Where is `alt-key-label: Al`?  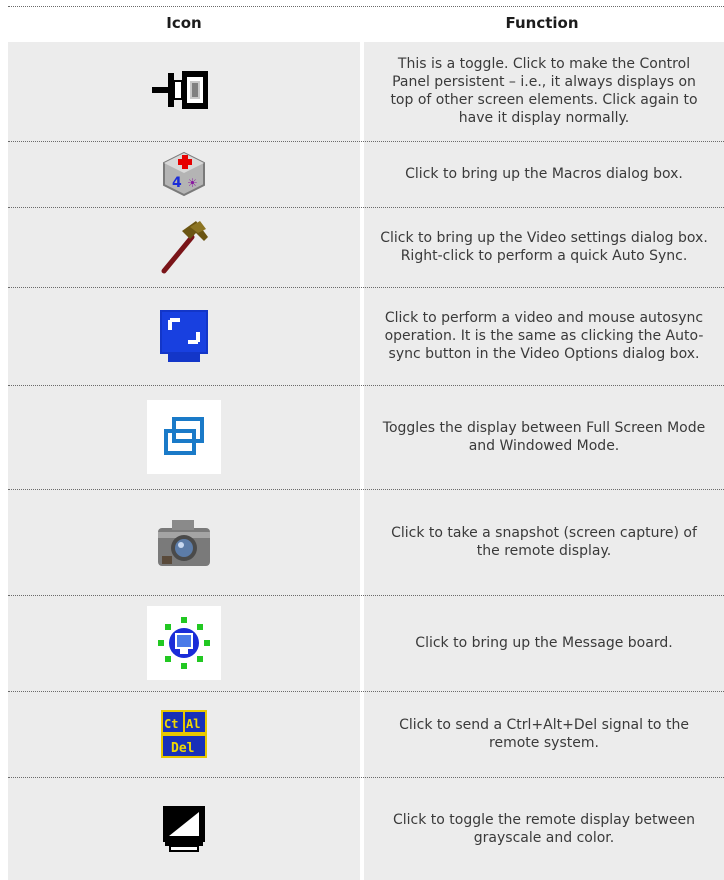
alt-key-label: Al is located at coordinates (193, 724).